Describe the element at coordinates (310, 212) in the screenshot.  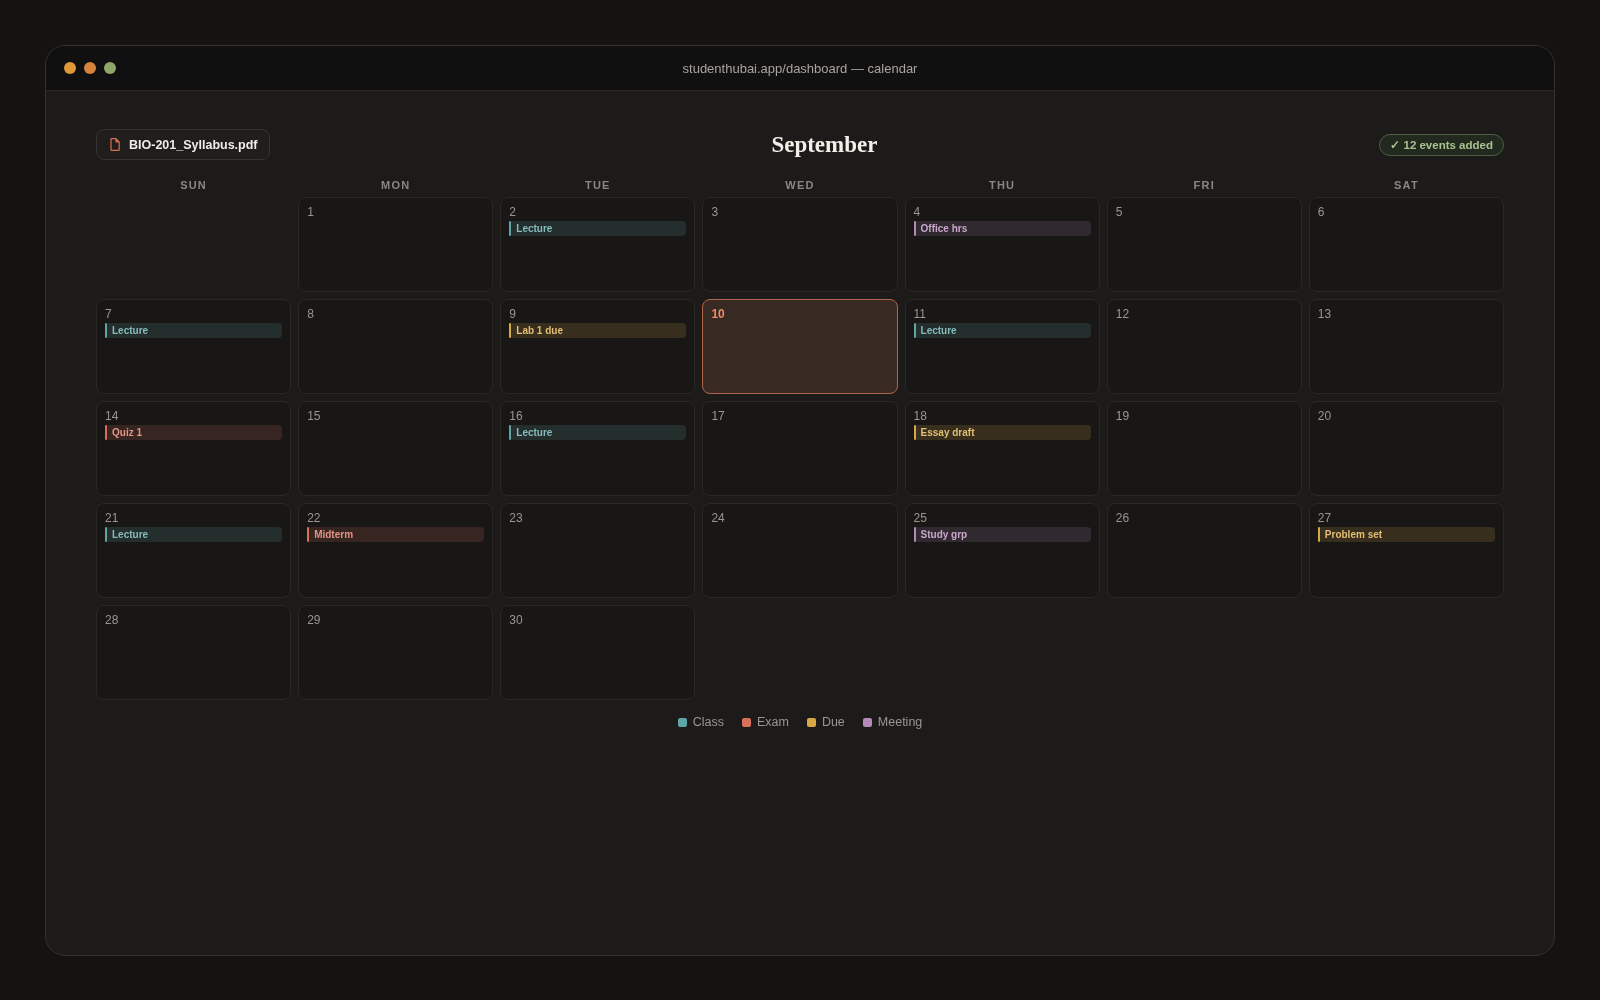
I see `day-number: 1` at that location.